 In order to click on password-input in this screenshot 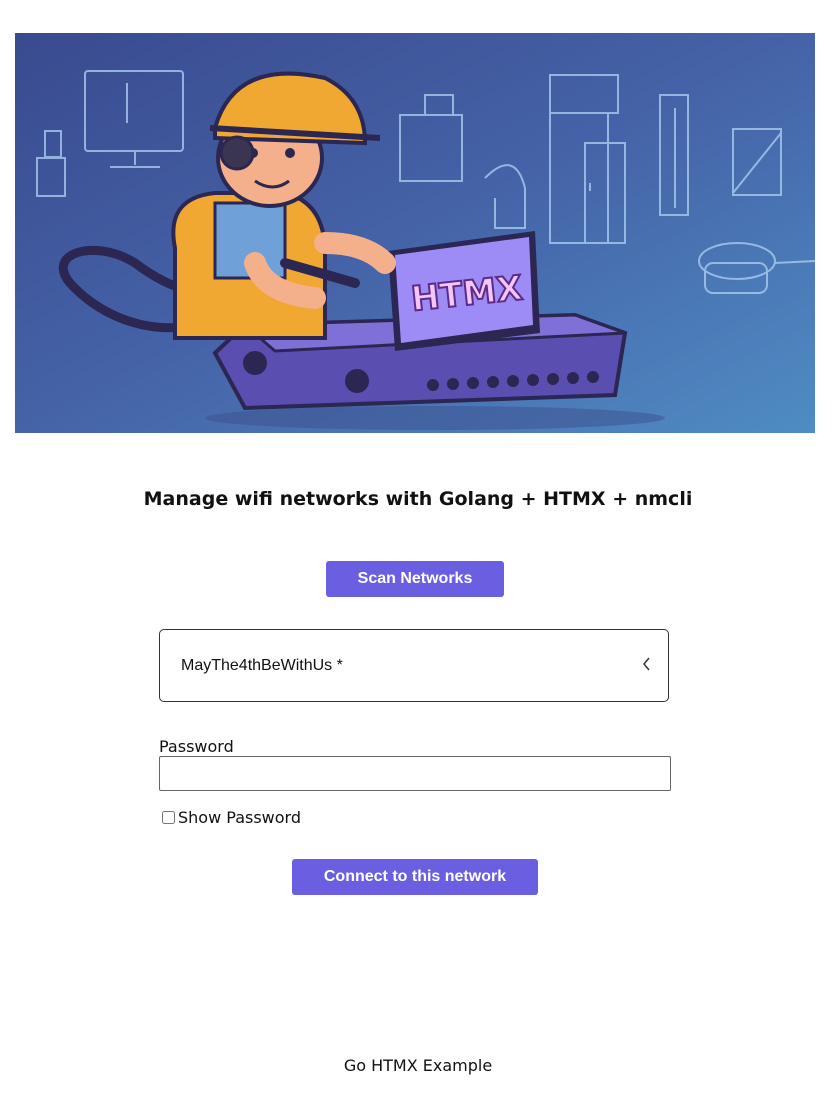, I will do `click(415, 773)`.